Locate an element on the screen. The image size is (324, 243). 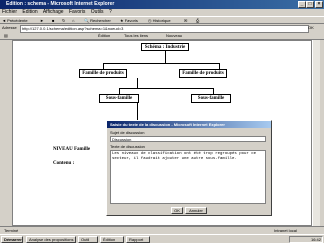
back-label: Précédente is located at coordinates (17, 20).